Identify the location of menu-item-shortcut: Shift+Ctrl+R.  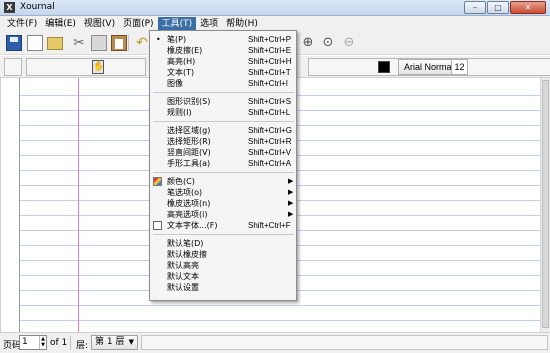
(270, 141).